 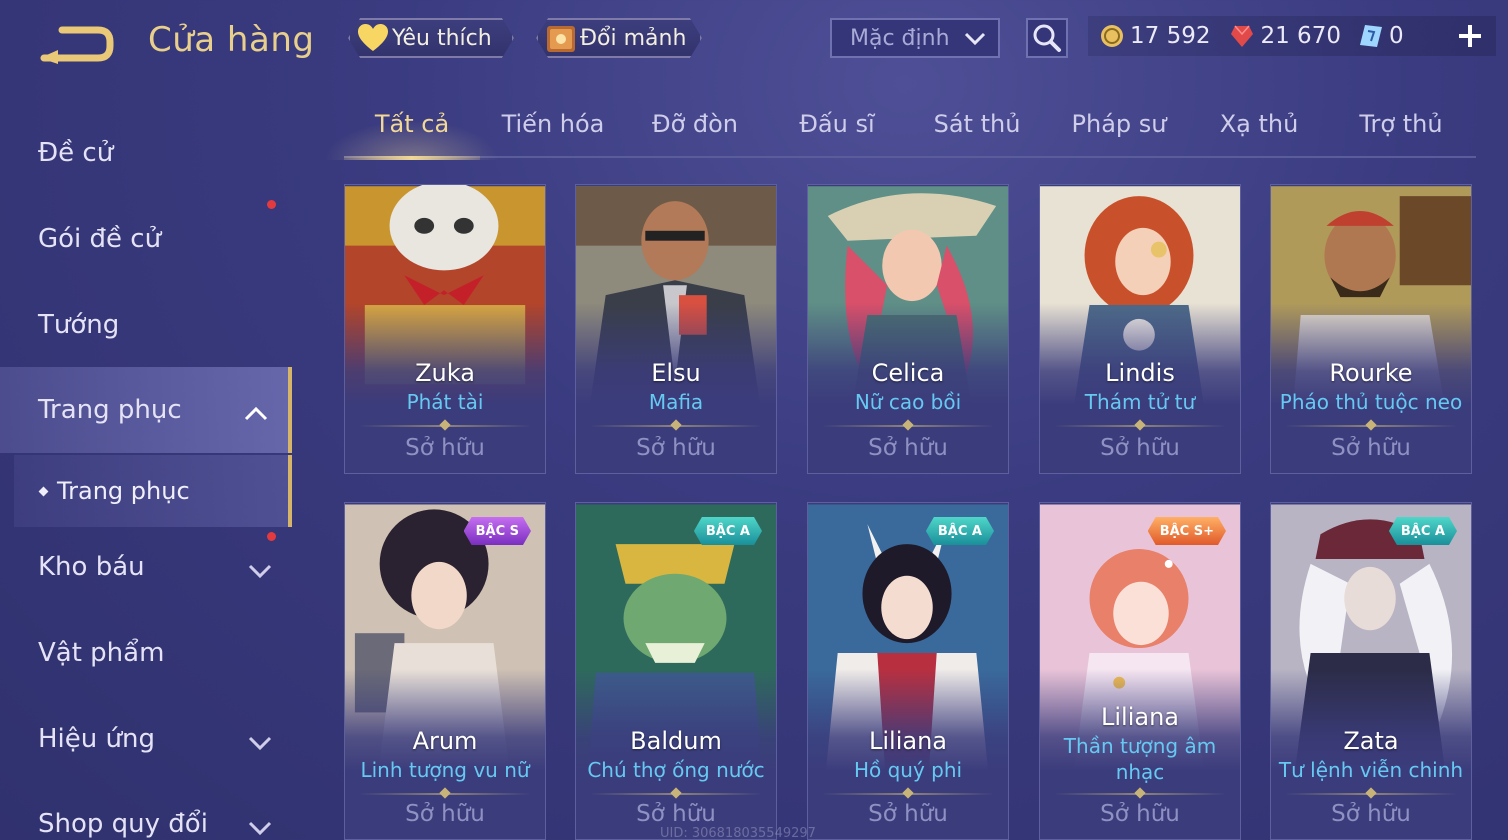 What do you see at coordinates (1371, 329) in the screenshot?
I see `skin-card-rourke: Rourke Pháo thủ tuộc neo Sở hữu` at bounding box center [1371, 329].